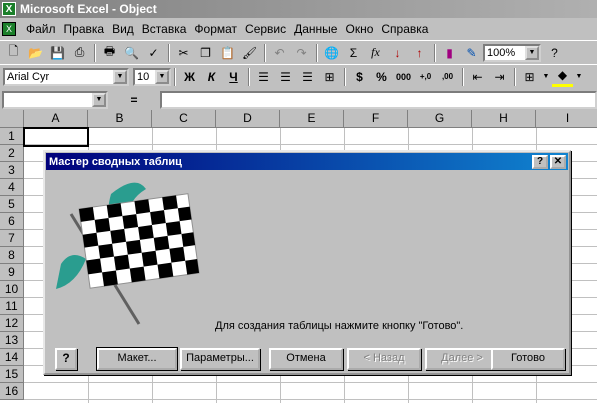  I want to click on select-all-corner, so click(12, 119).